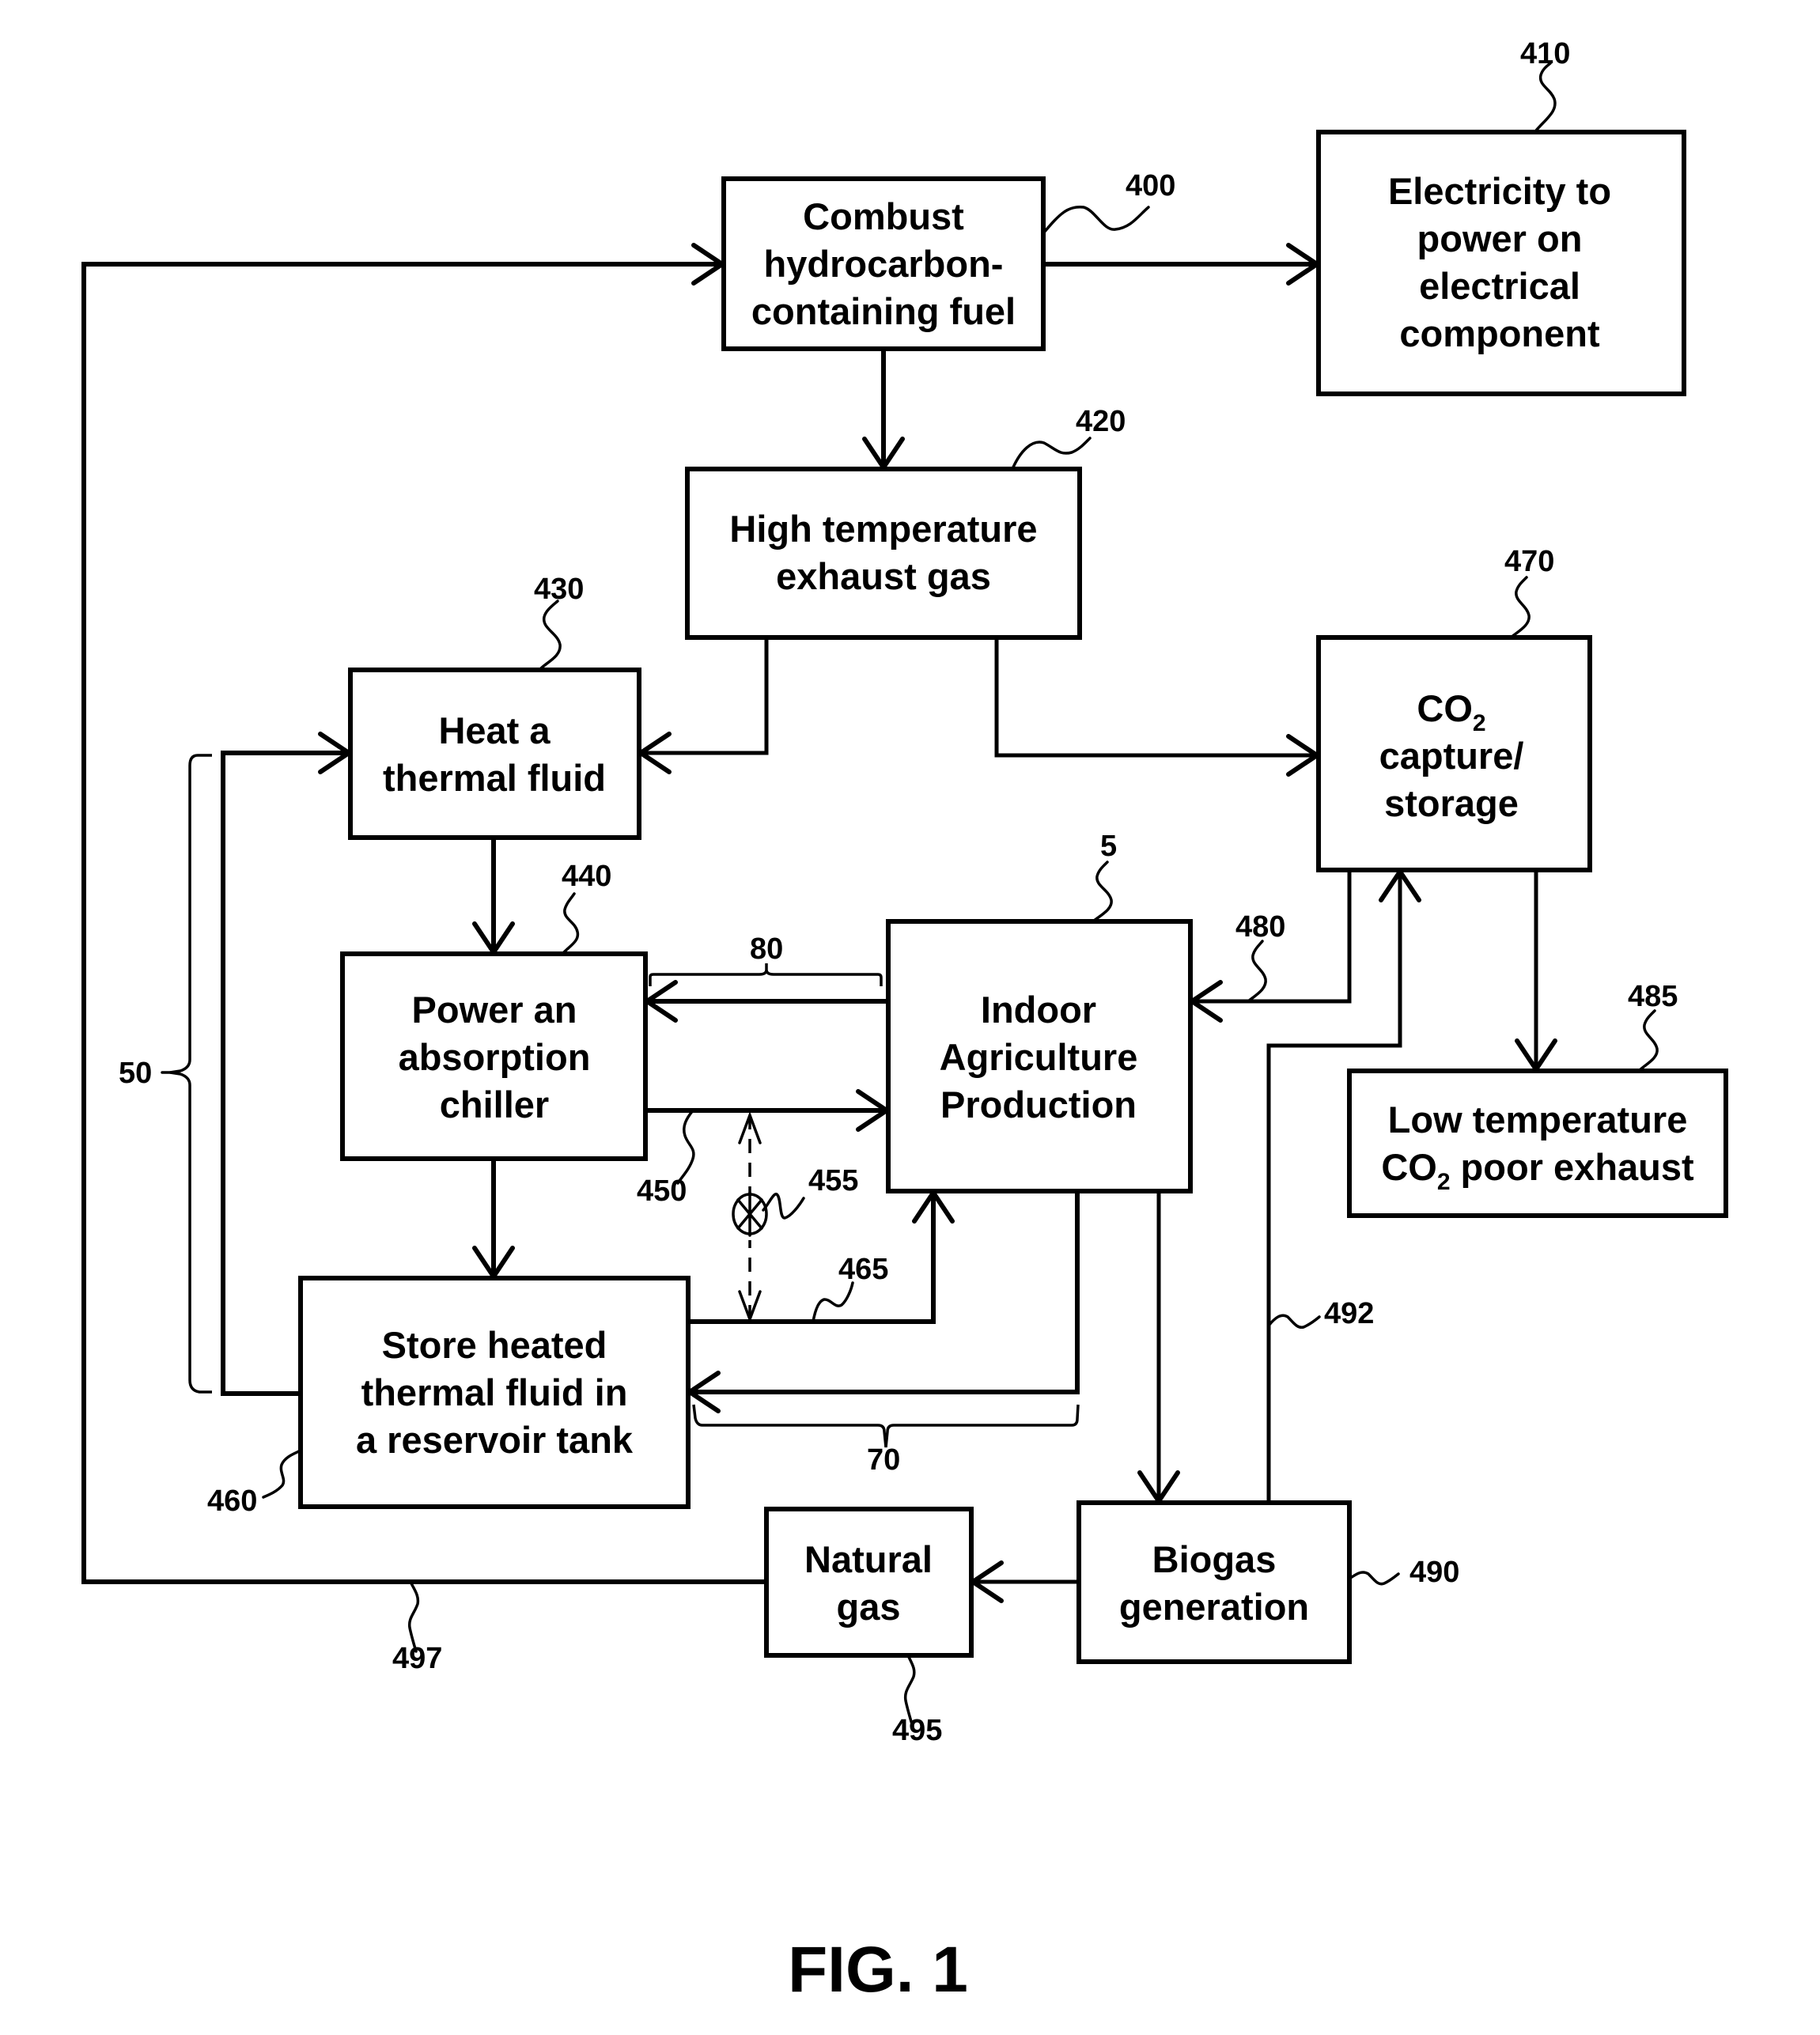  Describe the element at coordinates (868, 1559) in the screenshot. I see `box-natgas-line-1: Natural` at that location.